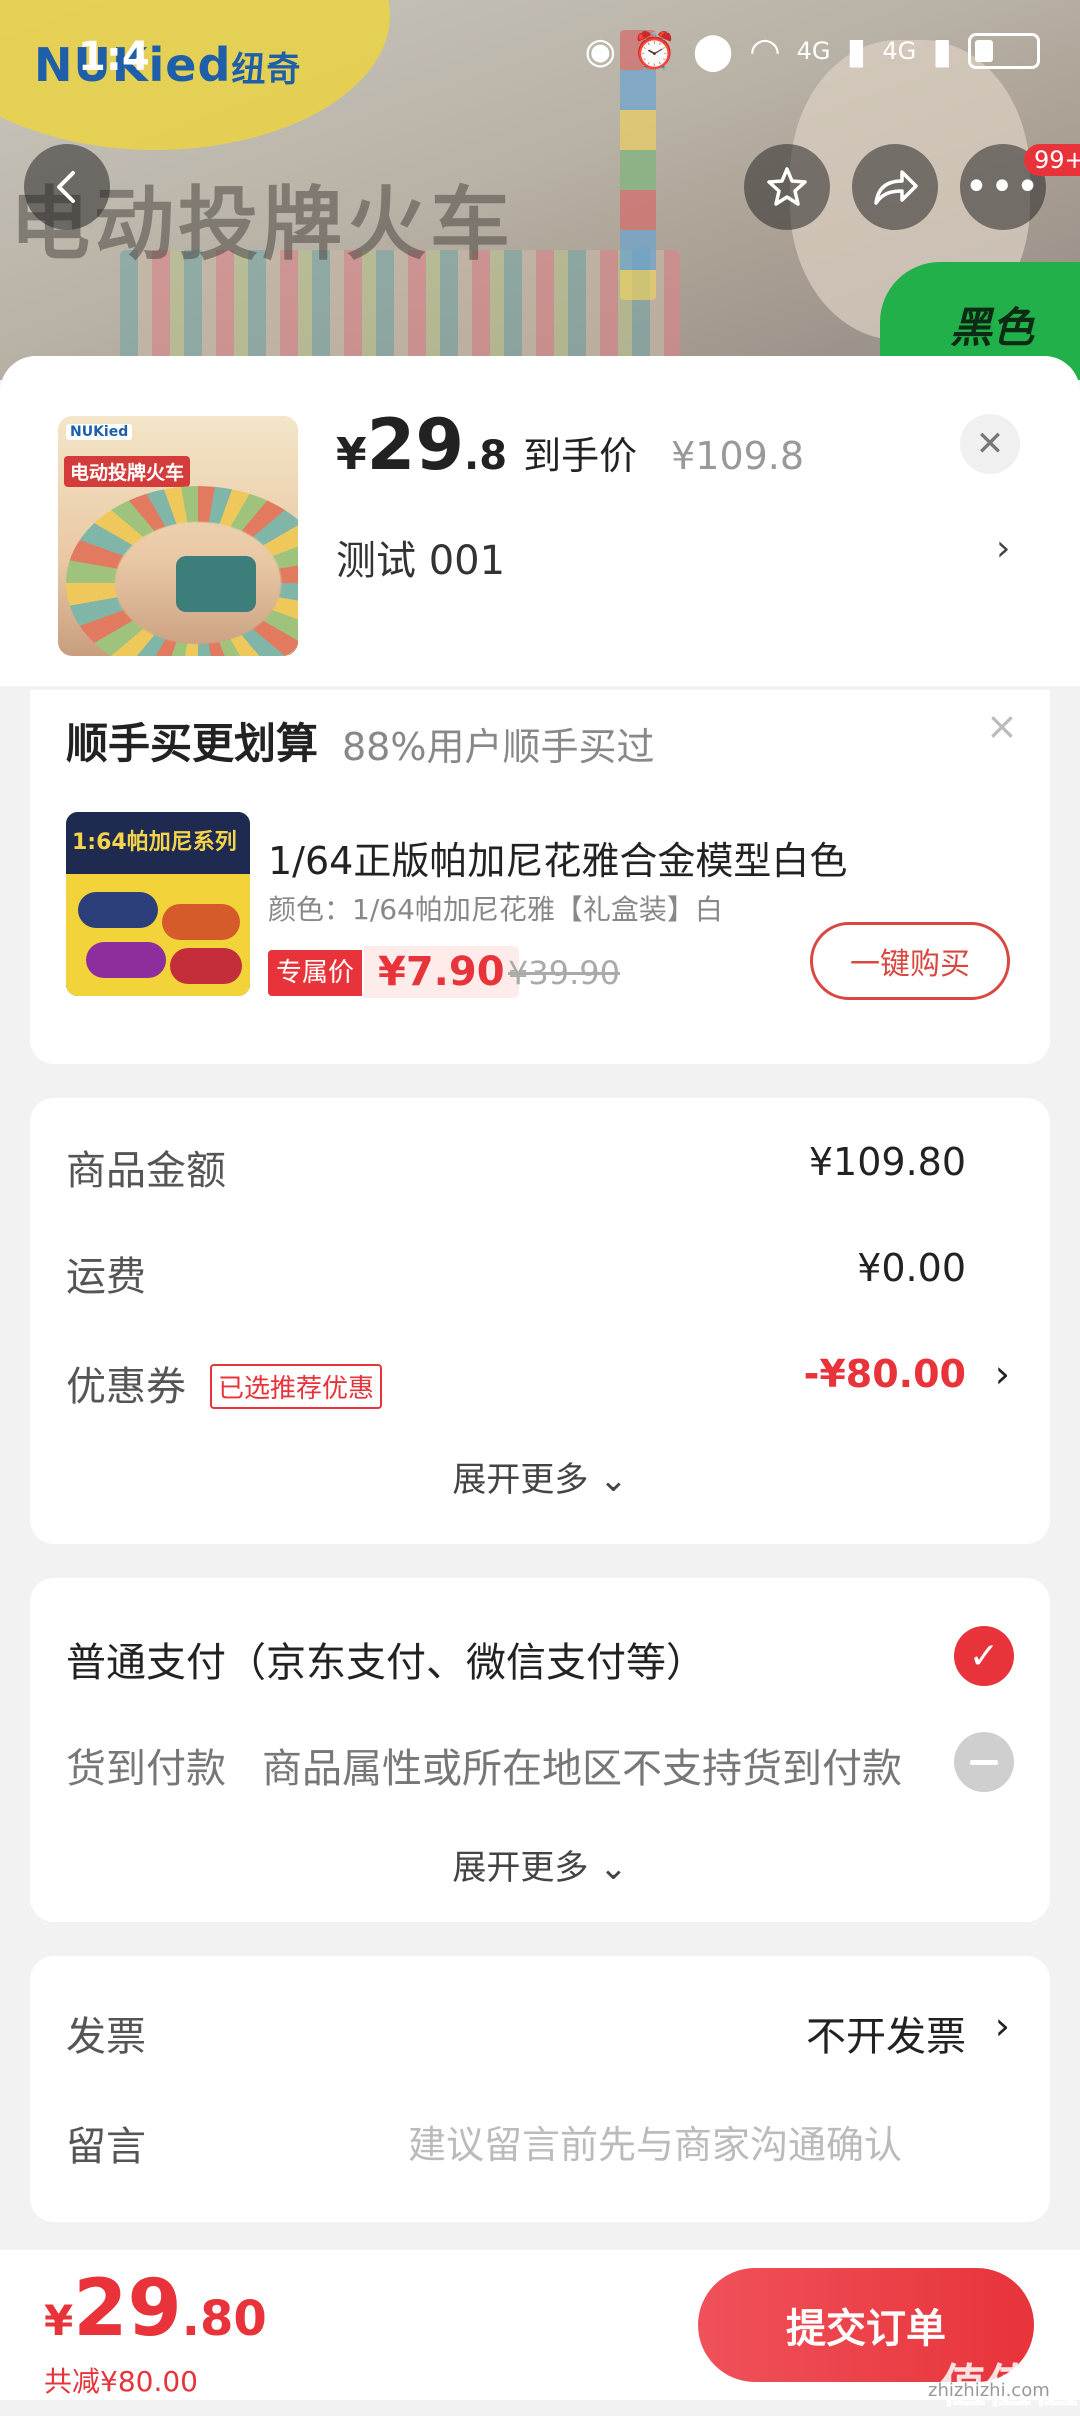  What do you see at coordinates (106, 1277) in the screenshot?
I see `shipping-label: 运费` at bounding box center [106, 1277].